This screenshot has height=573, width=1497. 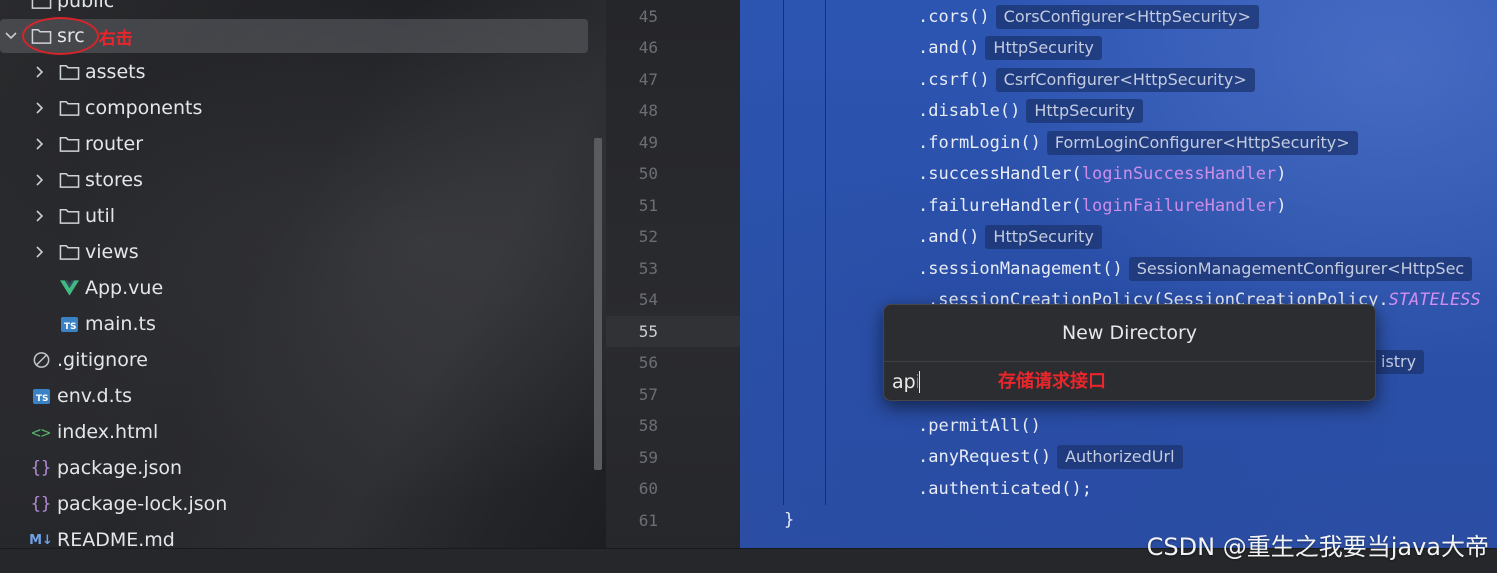 What do you see at coordinates (94, 396) in the screenshot?
I see `tree-item-label: env.d.ts` at bounding box center [94, 396].